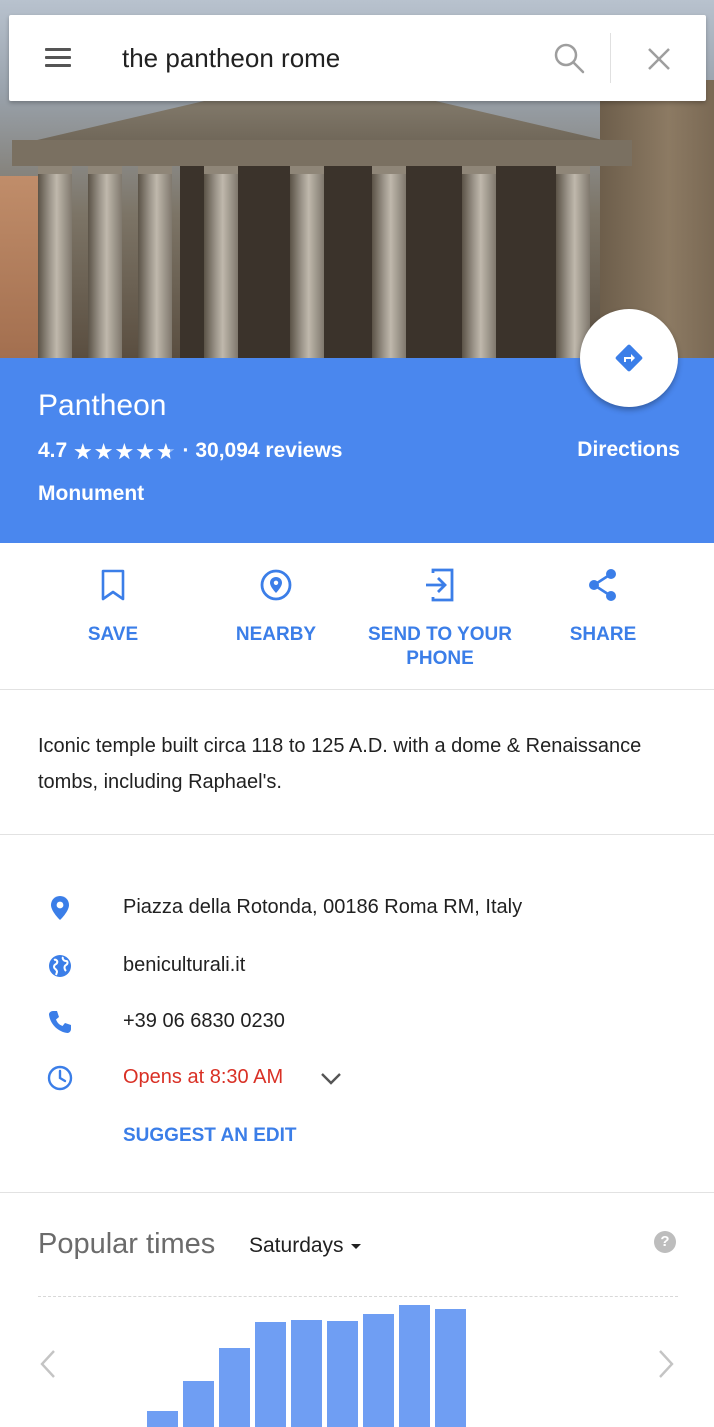 Image resolution: width=714 pixels, height=1427 pixels. I want to click on globe-icon, so click(60, 966).